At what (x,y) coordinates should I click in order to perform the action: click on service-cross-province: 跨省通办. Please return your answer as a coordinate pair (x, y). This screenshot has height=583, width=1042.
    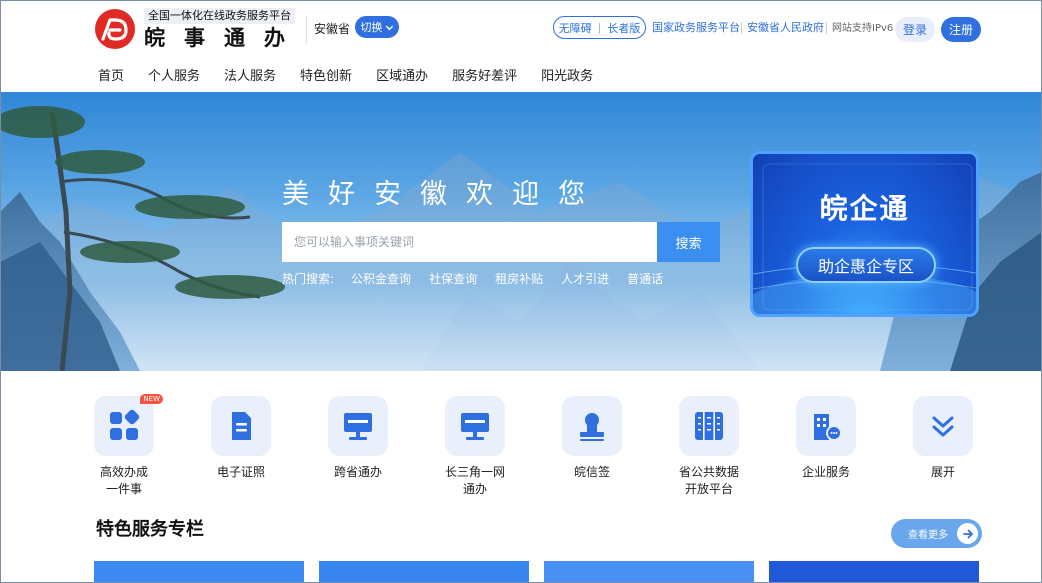
    Looking at the image, I should click on (358, 438).